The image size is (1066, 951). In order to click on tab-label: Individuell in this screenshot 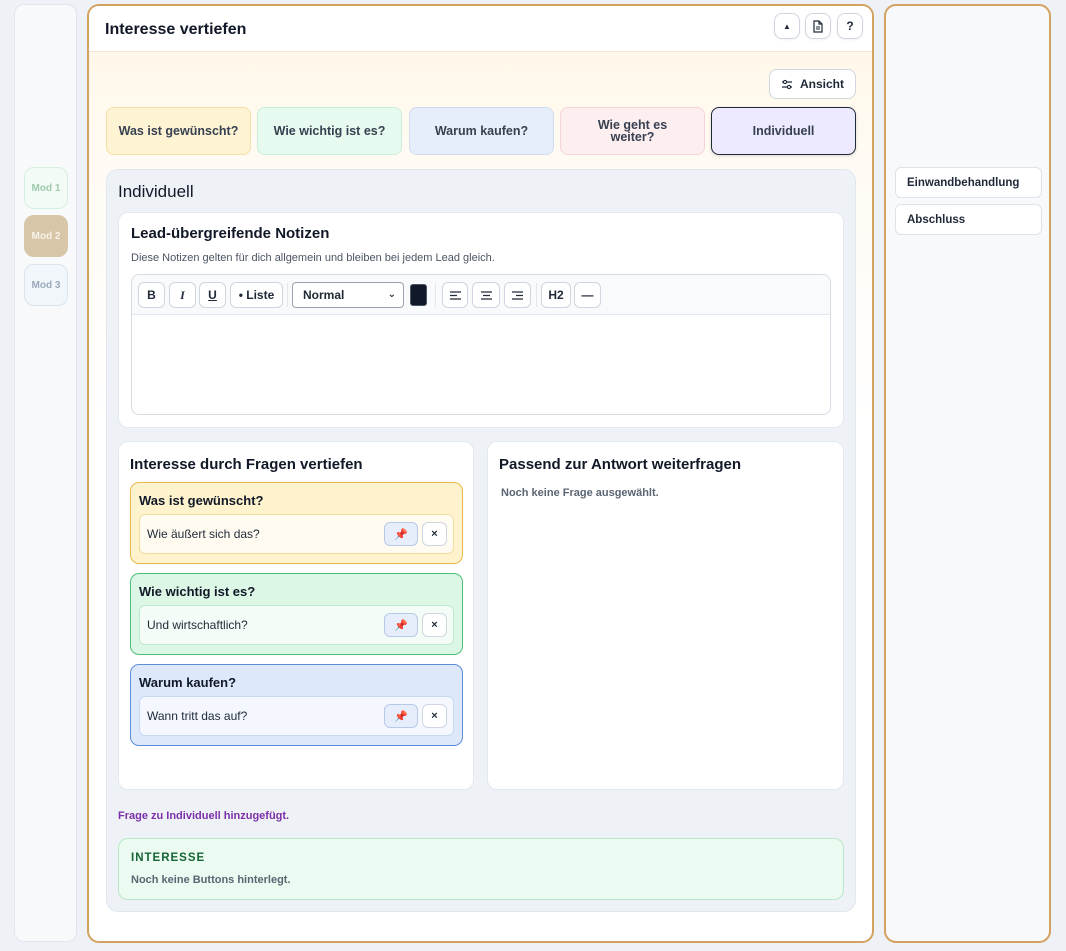, I will do `click(783, 131)`.